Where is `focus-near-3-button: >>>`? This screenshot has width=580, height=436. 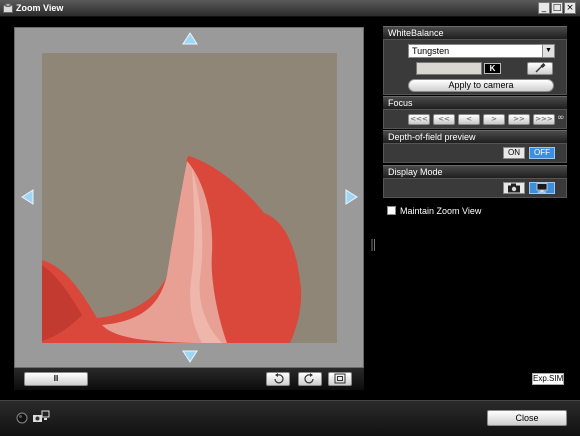
focus-near-3-button: >>> is located at coordinates (544, 119).